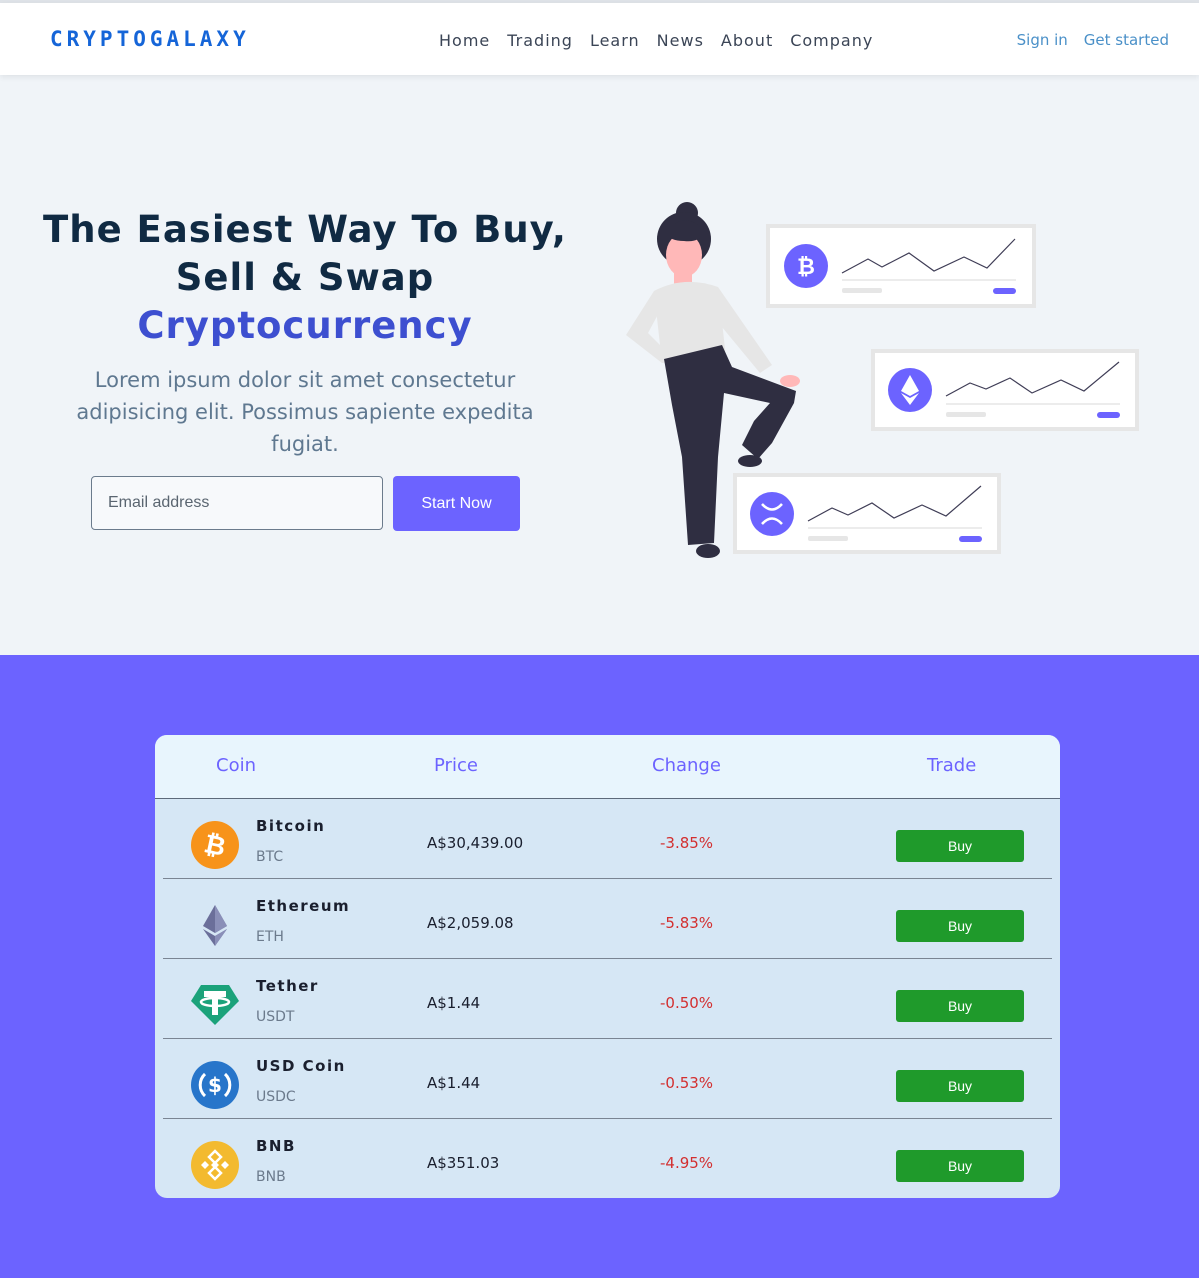 The height and width of the screenshot is (1278, 1199). I want to click on coin-name: Bitcoin, so click(291, 826).